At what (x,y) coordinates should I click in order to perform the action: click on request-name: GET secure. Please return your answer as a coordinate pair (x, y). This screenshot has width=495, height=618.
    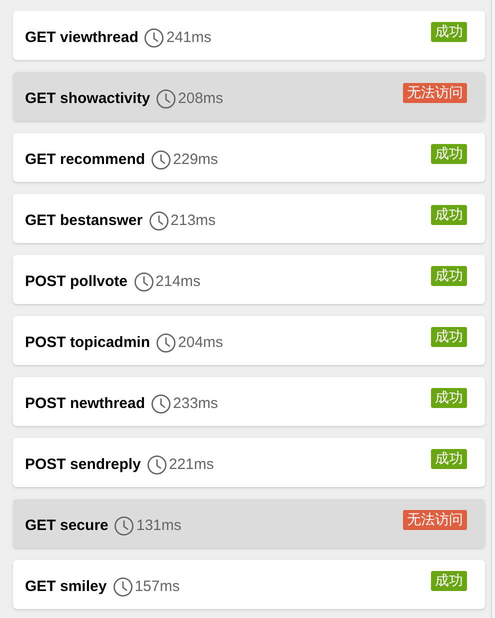
    Looking at the image, I should click on (66, 526).